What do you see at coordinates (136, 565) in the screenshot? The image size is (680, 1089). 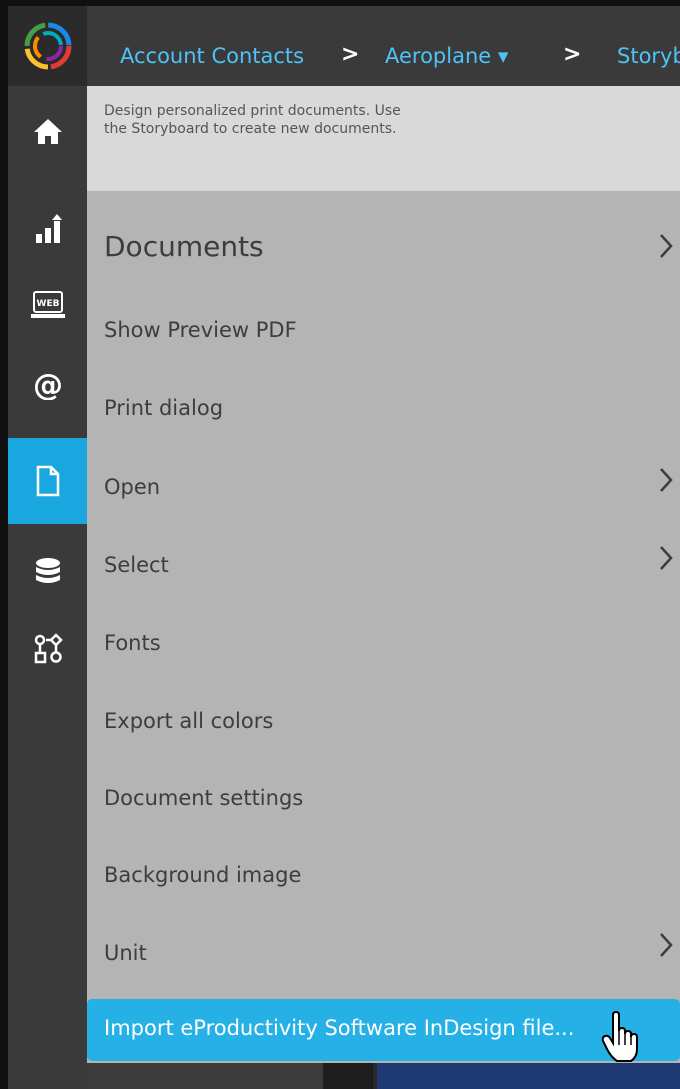 I see `menu-item-select: Select` at bounding box center [136, 565].